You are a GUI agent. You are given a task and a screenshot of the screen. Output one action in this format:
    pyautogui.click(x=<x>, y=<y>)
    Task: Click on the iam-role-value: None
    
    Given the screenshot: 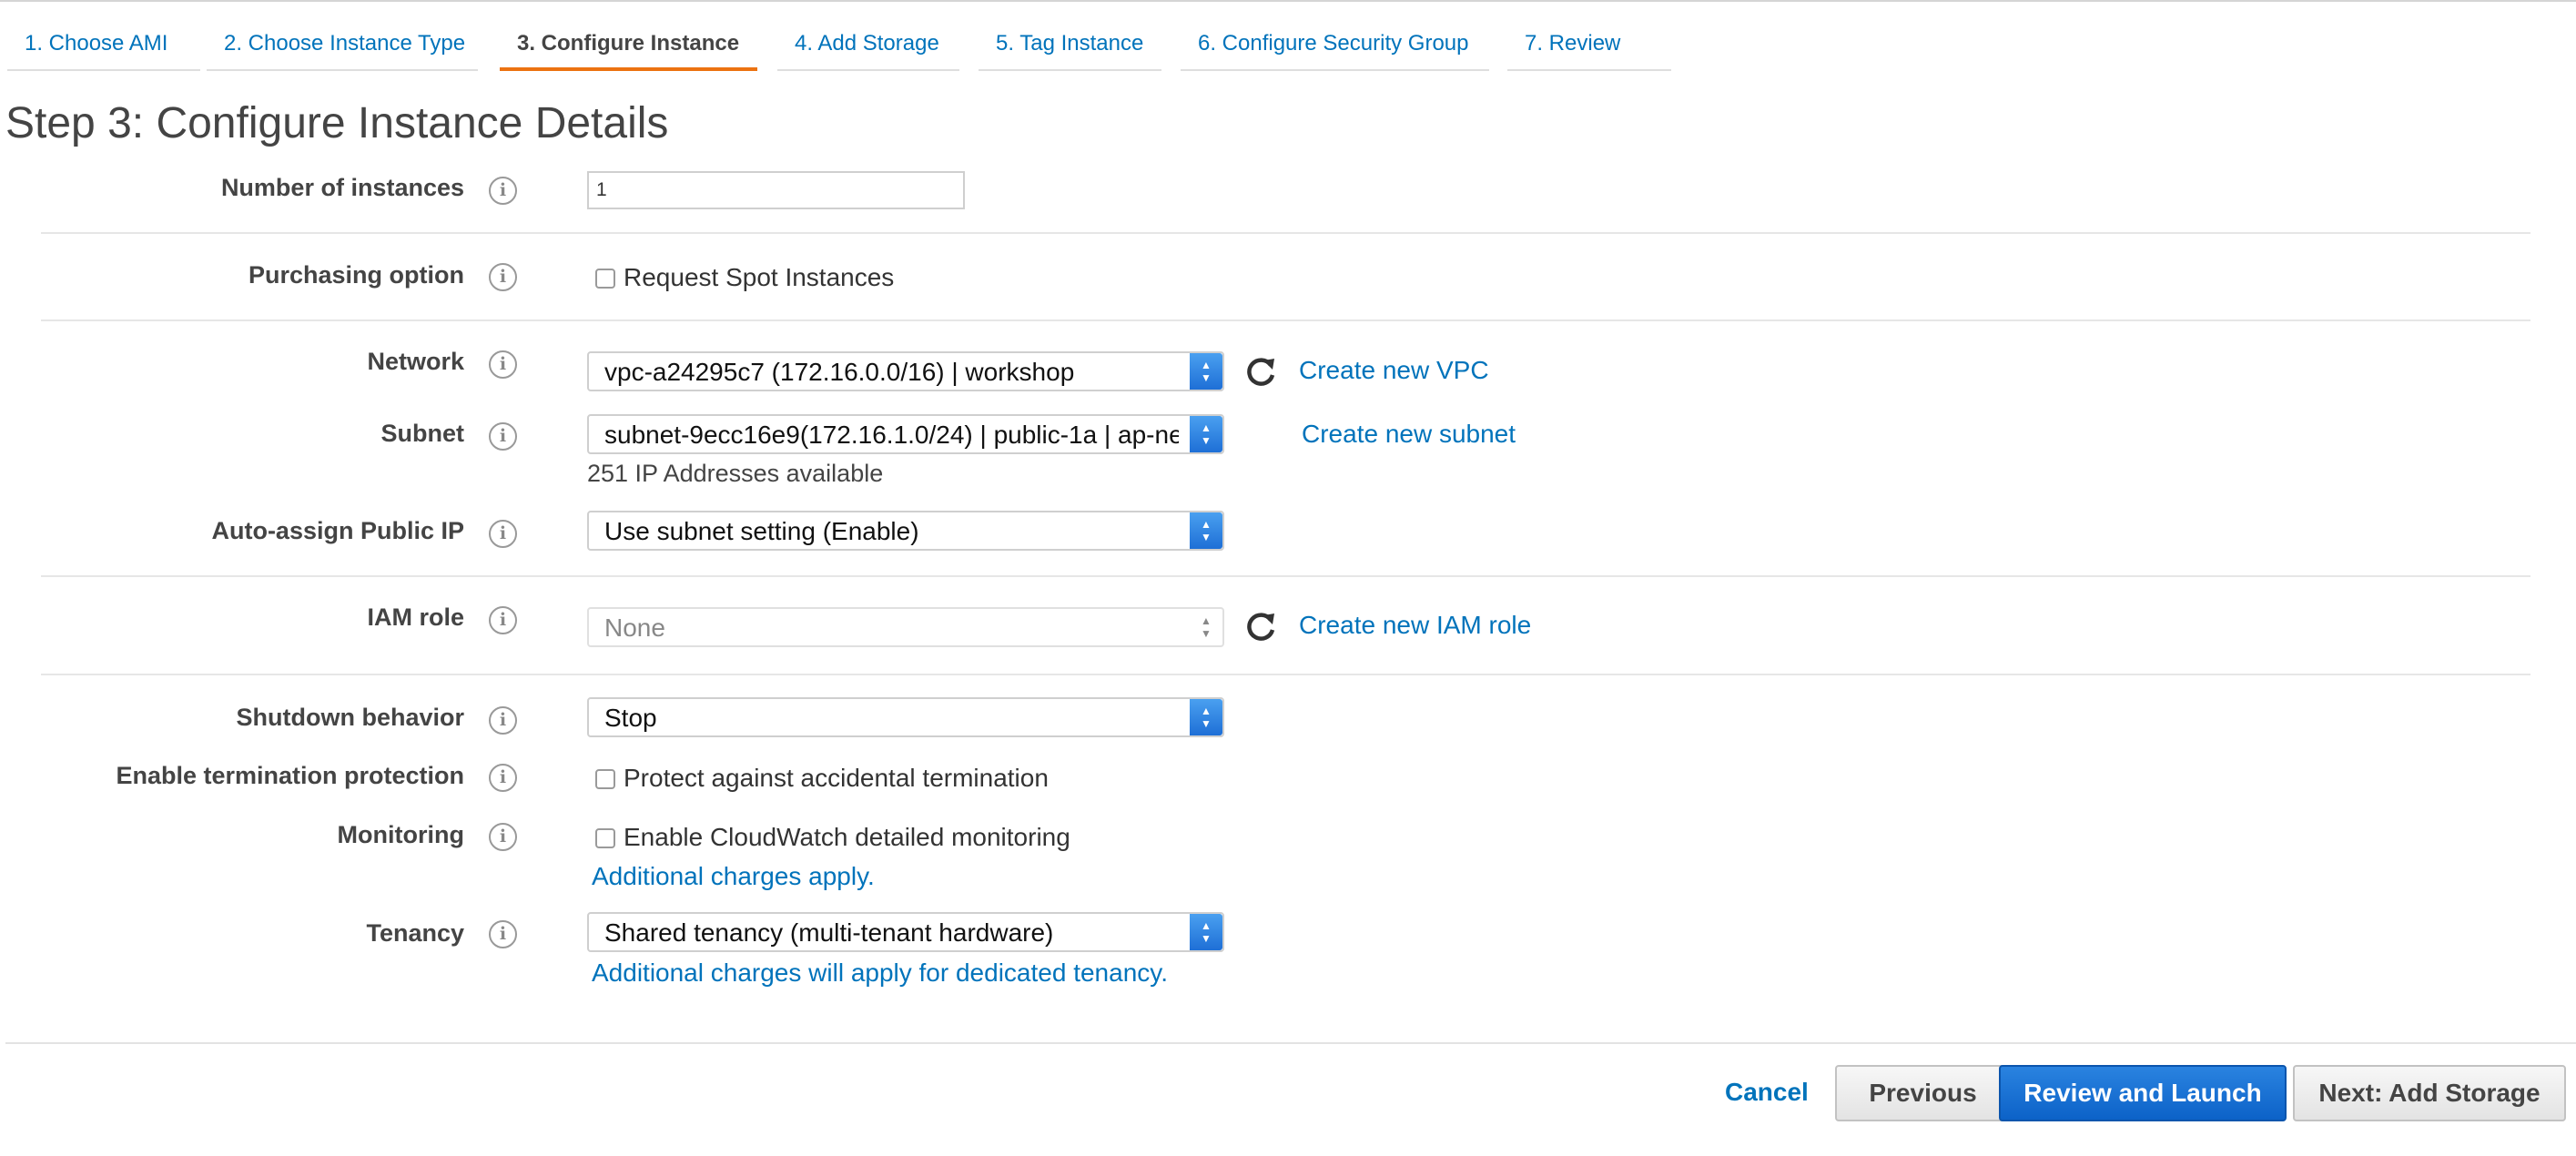 What is the action you would take?
    pyautogui.click(x=634, y=627)
    